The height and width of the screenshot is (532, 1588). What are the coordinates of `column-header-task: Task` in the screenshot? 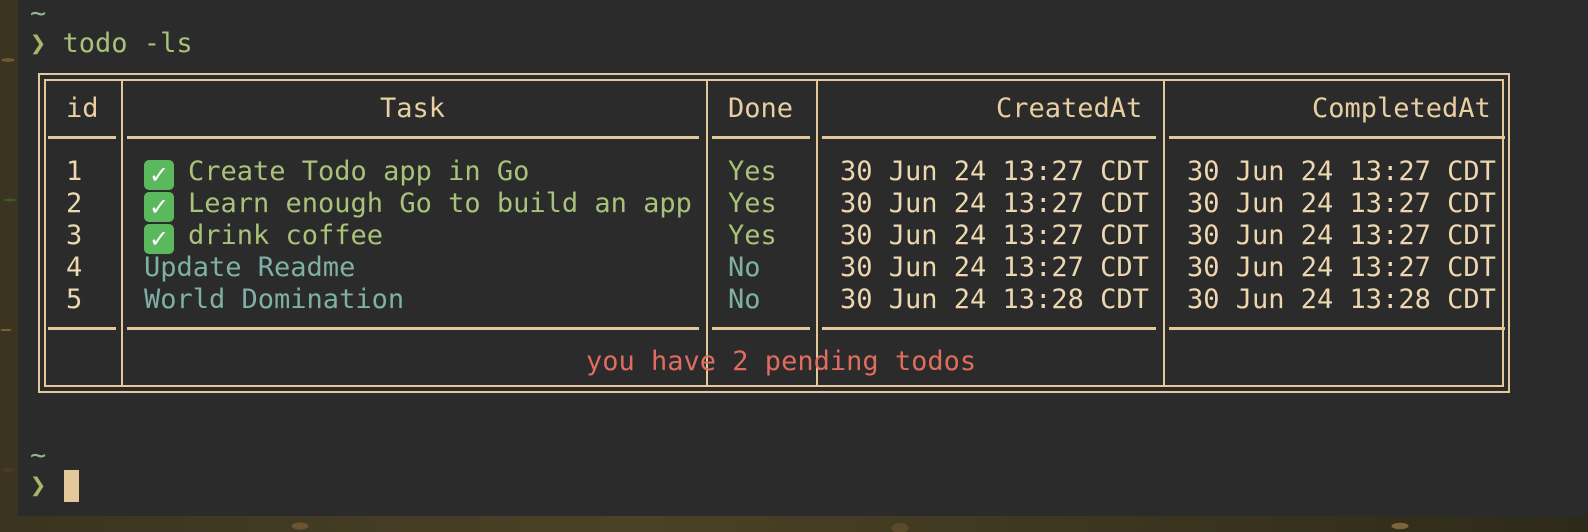 It's located at (413, 108).